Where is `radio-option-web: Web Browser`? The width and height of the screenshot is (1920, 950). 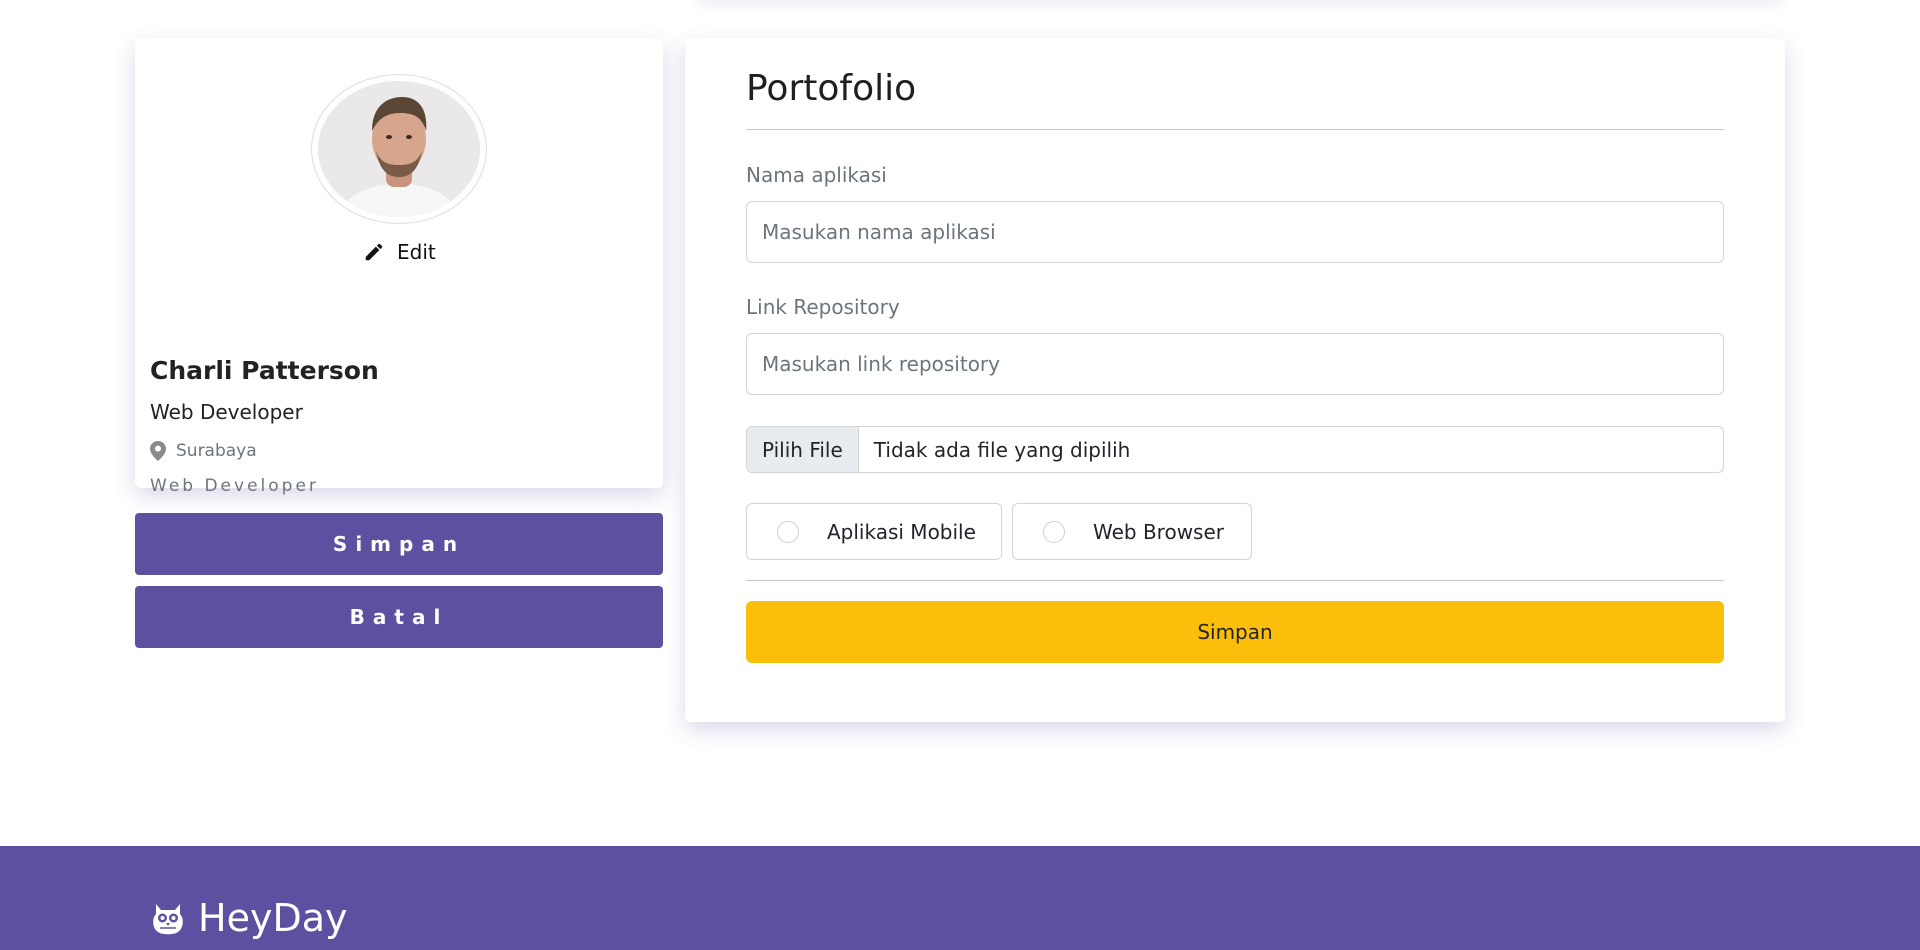
radio-option-web: Web Browser is located at coordinates (1132, 531).